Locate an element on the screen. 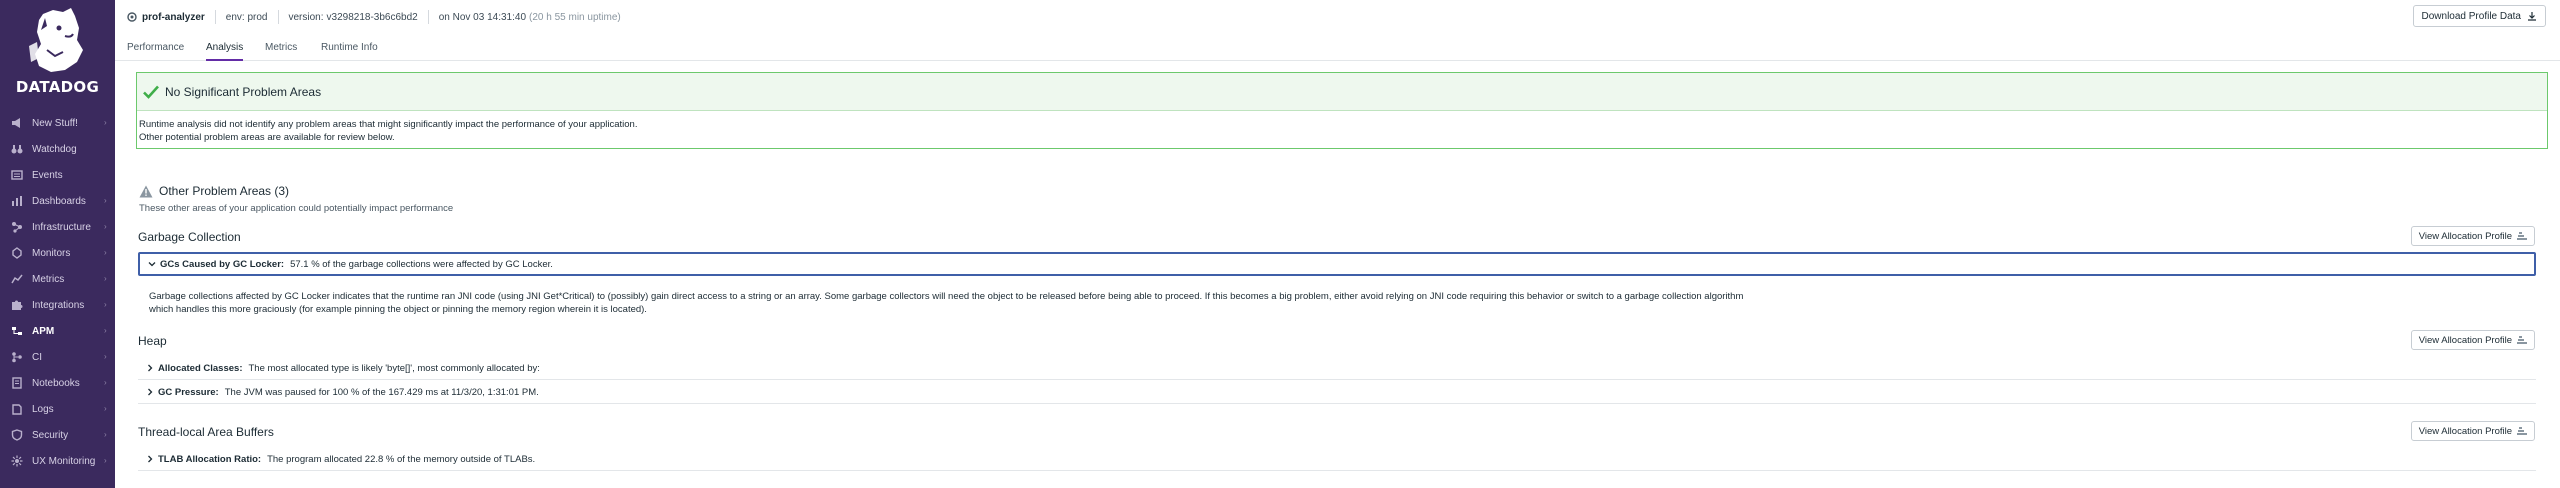  sidebar-item-label: New Stuff! is located at coordinates (55, 123).